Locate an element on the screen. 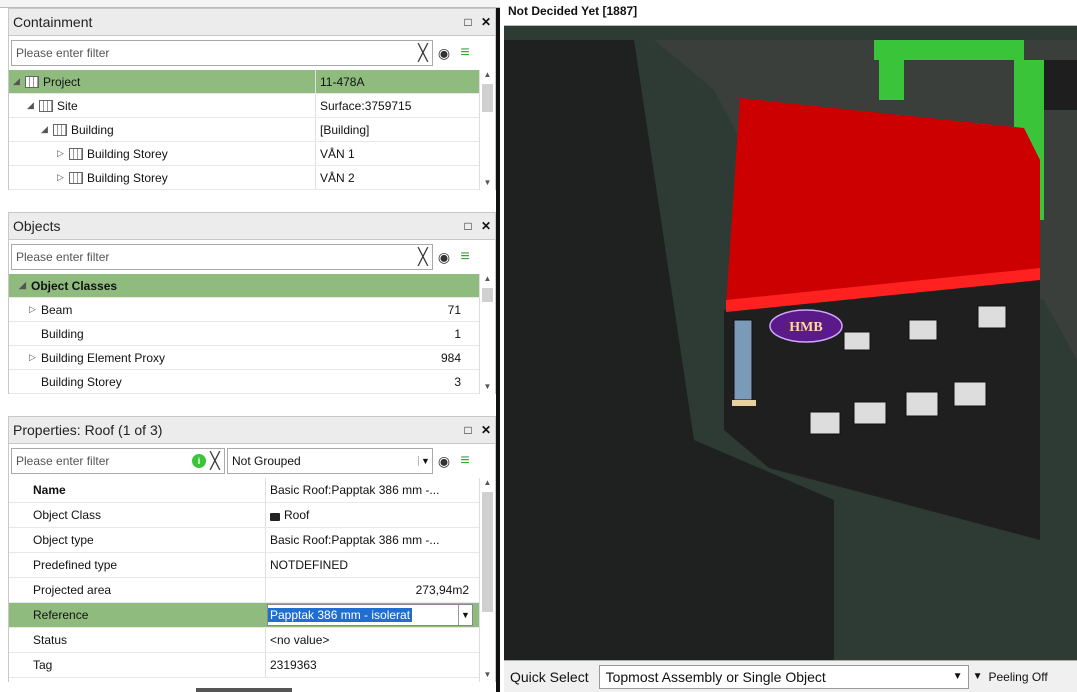 This screenshot has width=1077, height=692. tree-row-value: 11-478A is located at coordinates (378, 81).